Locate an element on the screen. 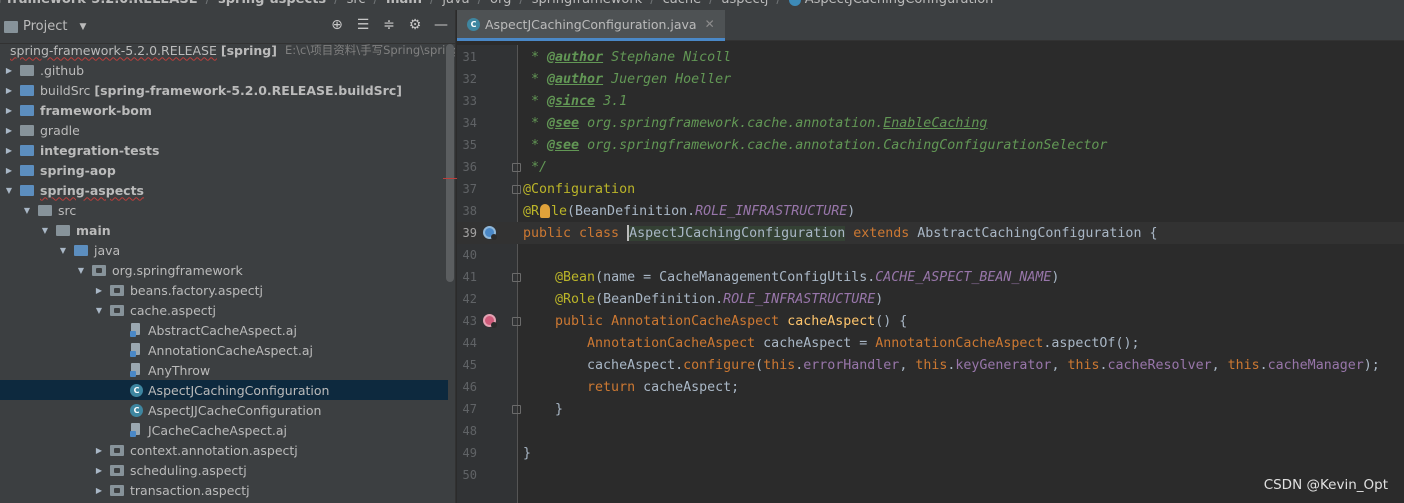  tree-item: C AspectJJCacheConfiguration is located at coordinates (224, 410).